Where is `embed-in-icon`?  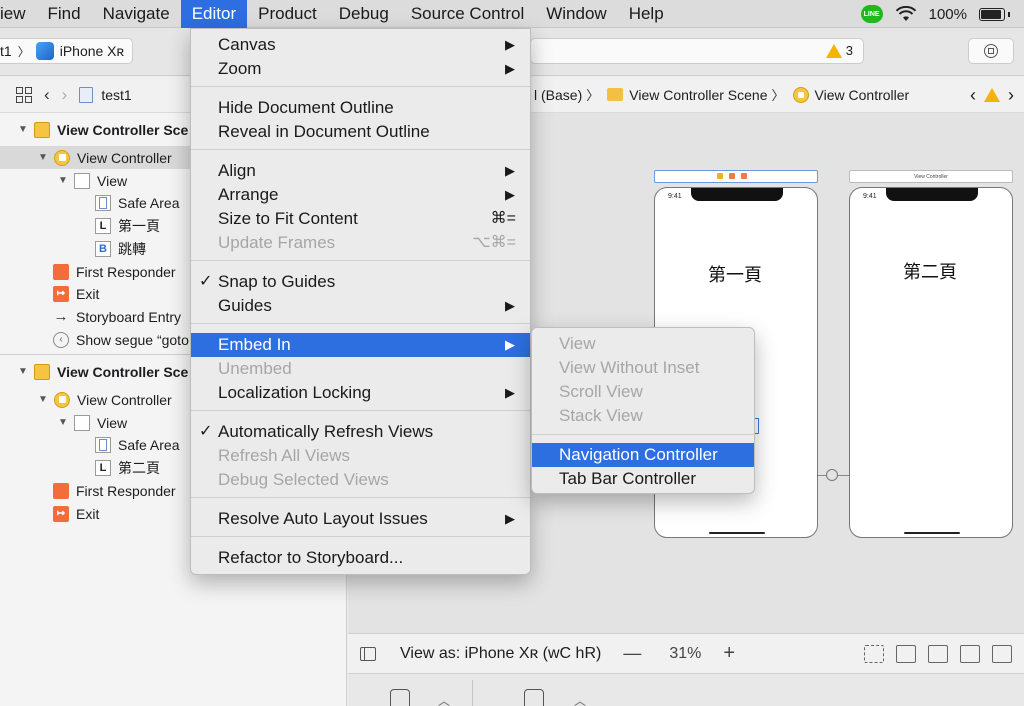
embed-in-icon is located at coordinates (906, 654).